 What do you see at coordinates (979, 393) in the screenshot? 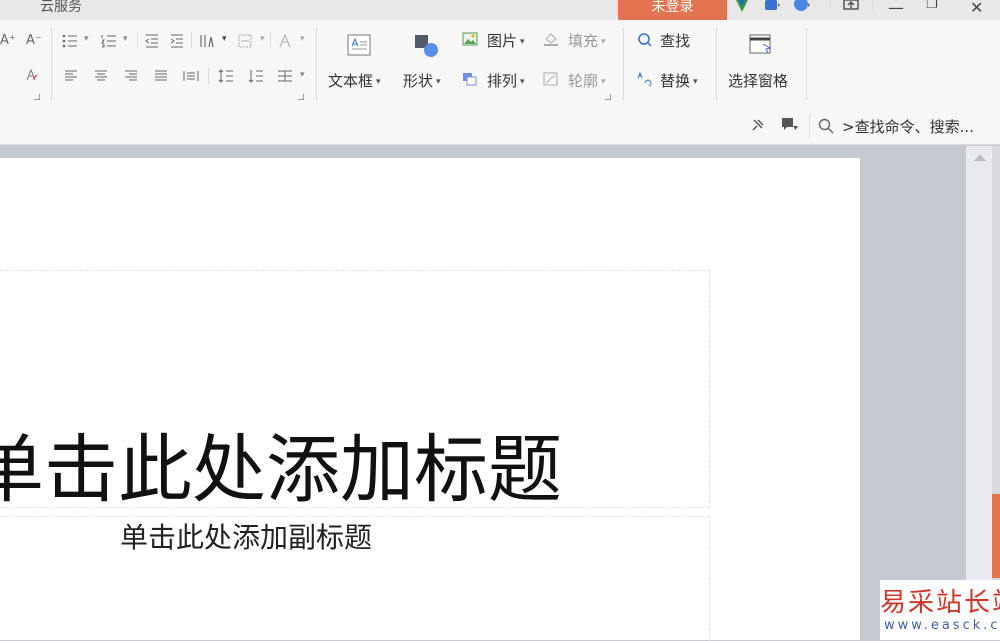
I see `scrollbar-track` at bounding box center [979, 393].